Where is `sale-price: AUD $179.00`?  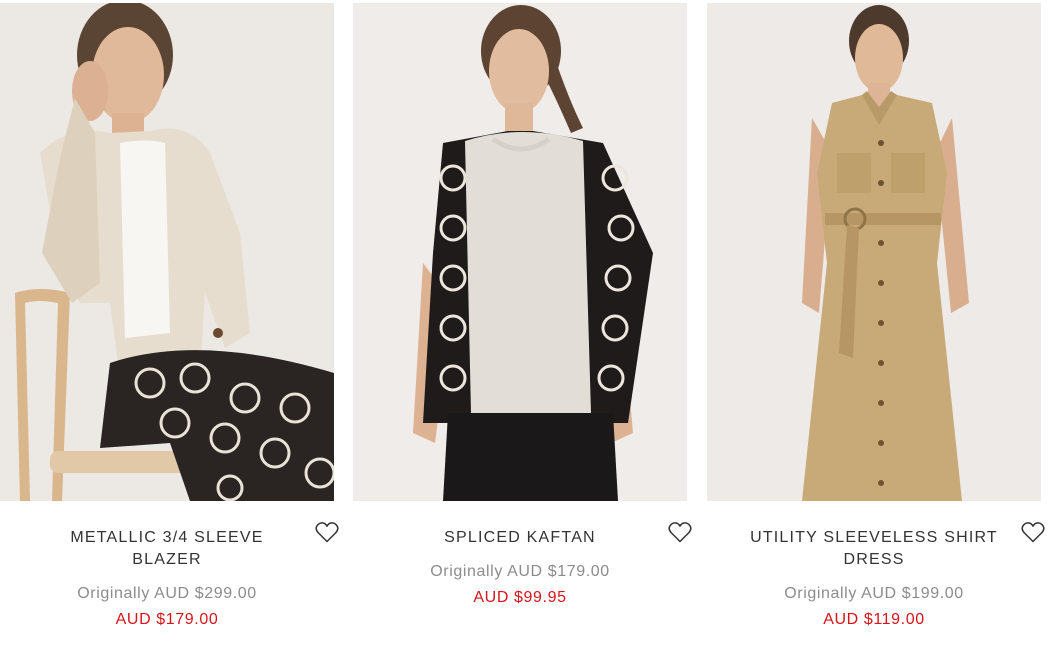
sale-price: AUD $179.00 is located at coordinates (167, 619).